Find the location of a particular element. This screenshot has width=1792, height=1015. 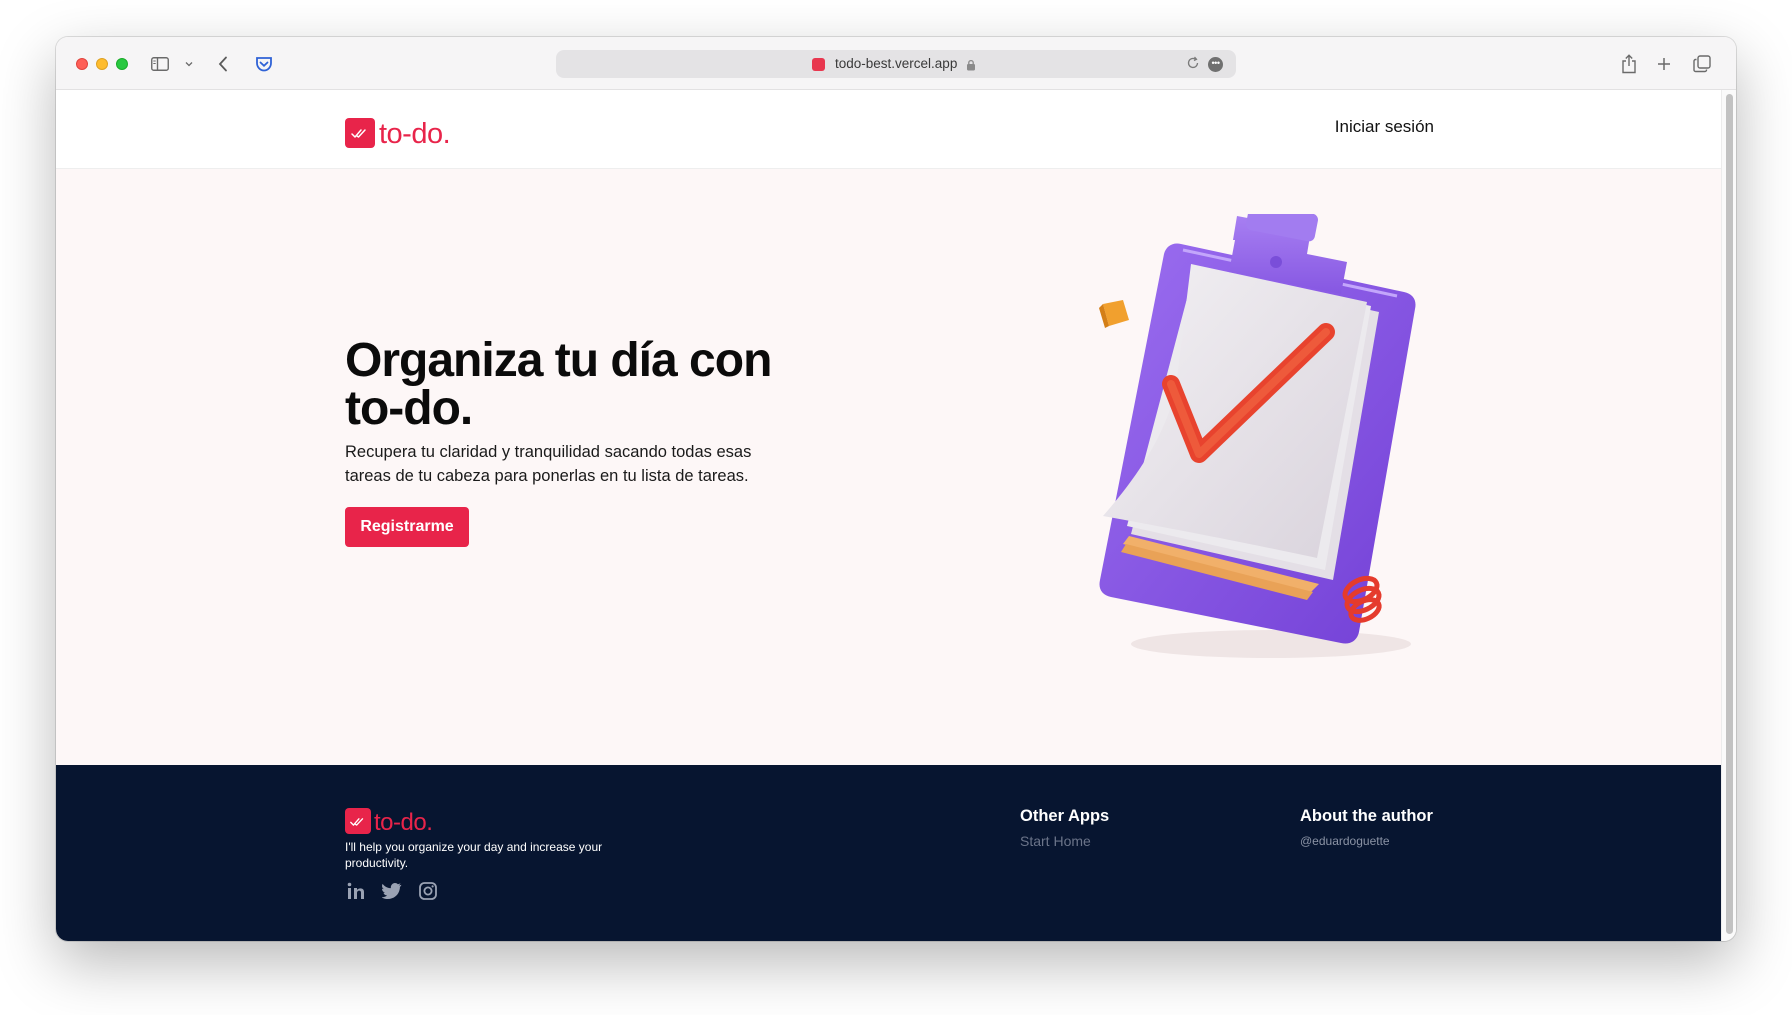

logo-text: to-do. is located at coordinates (415, 134).